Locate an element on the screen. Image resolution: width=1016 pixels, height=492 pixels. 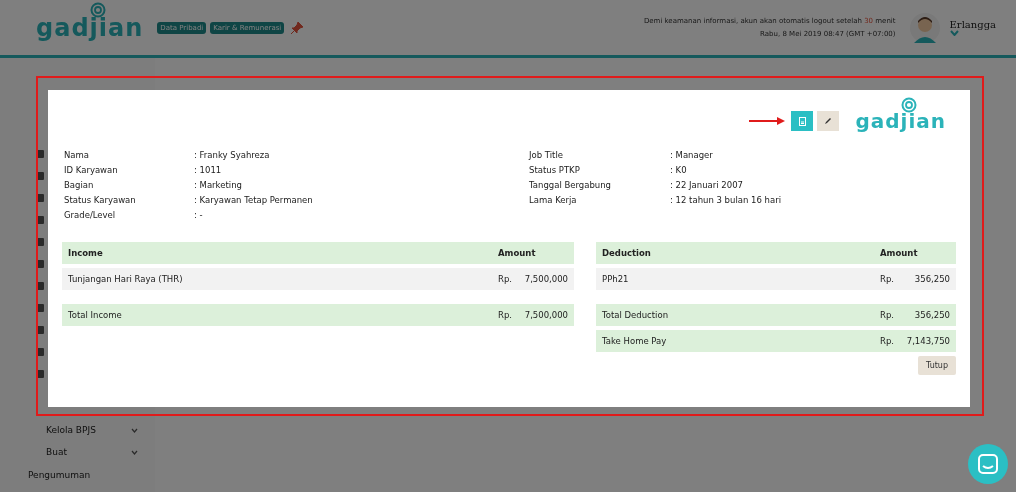
document-icon is located at coordinates (802, 121).